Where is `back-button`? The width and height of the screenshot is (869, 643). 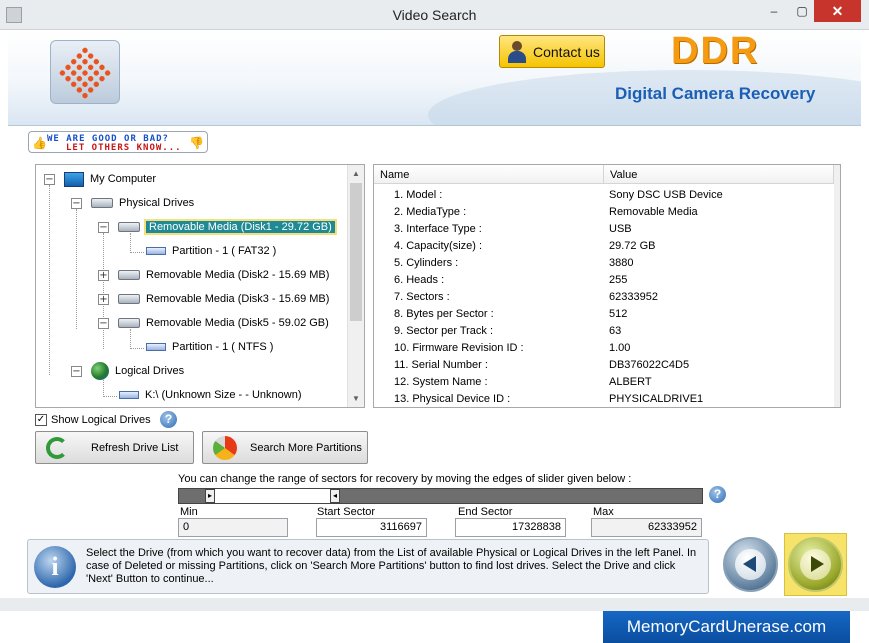
back-button is located at coordinates (750, 564).